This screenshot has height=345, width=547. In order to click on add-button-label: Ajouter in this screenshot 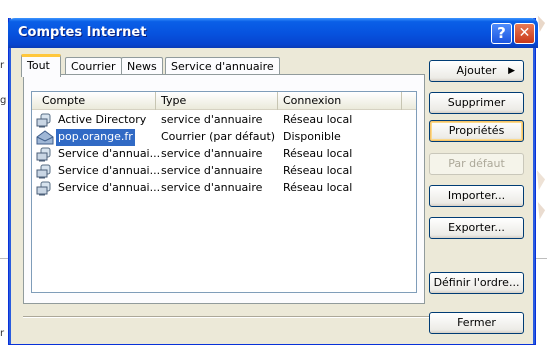, I will do `click(476, 70)`.